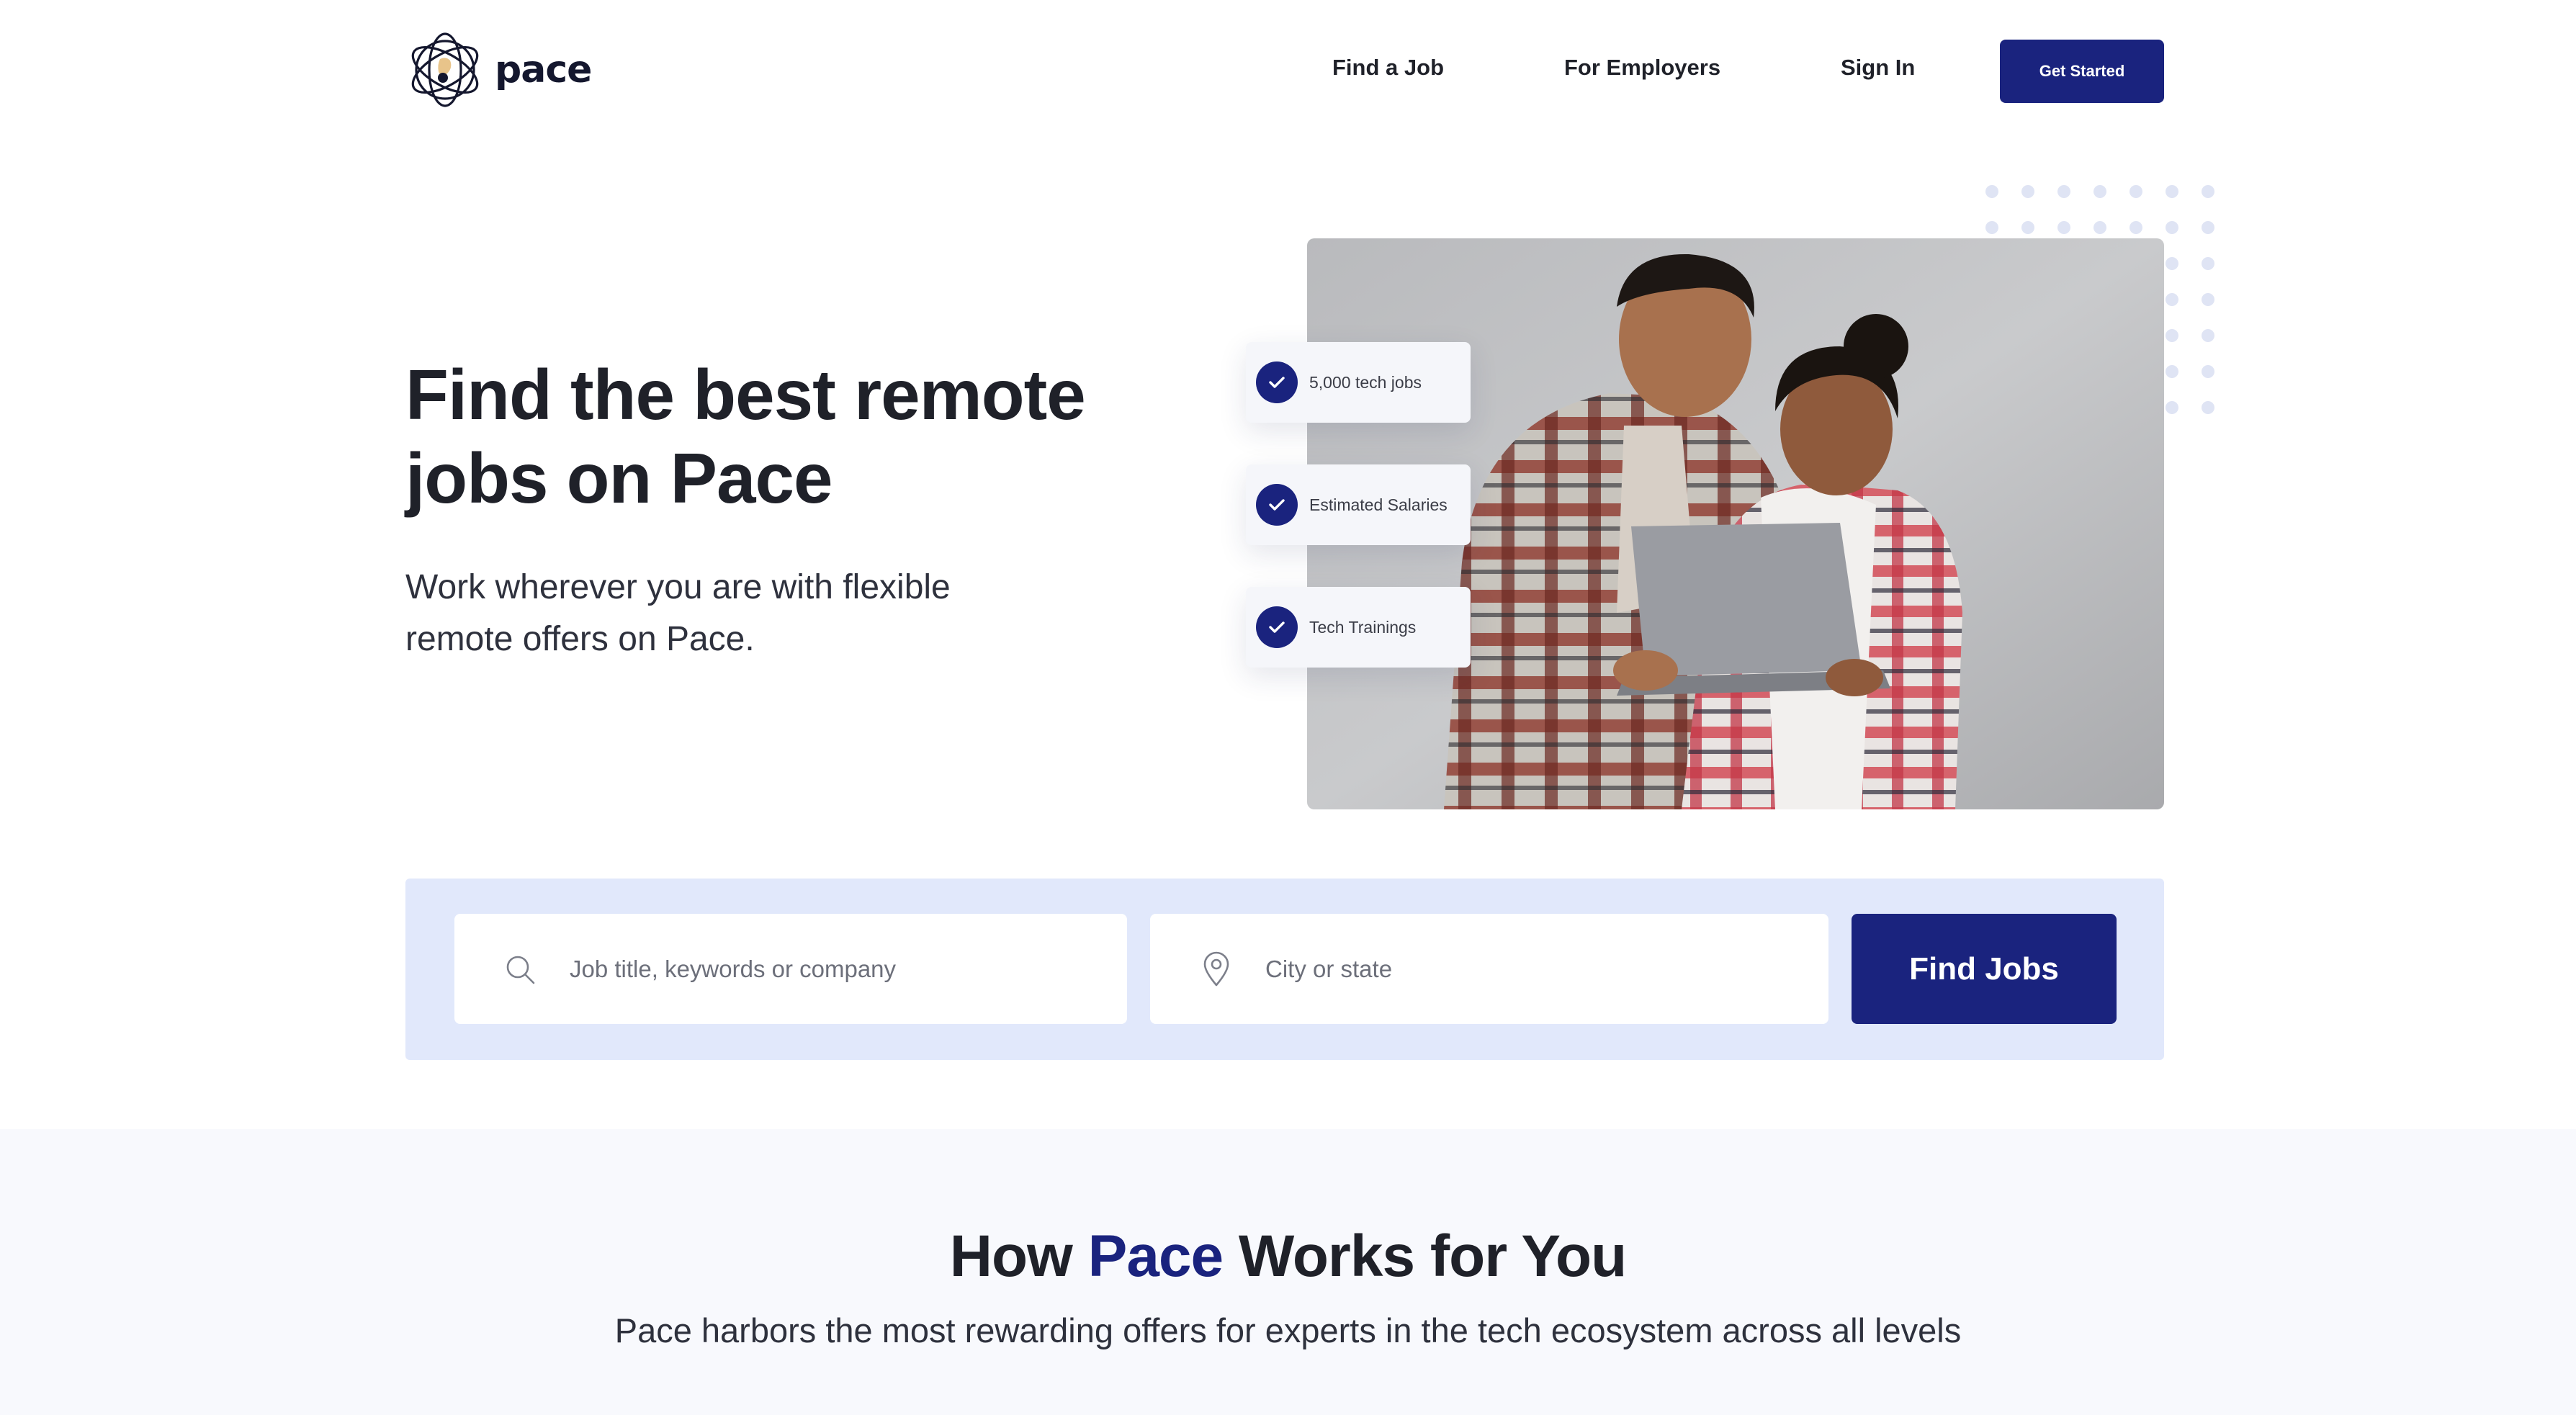 The height and width of the screenshot is (1415, 2576). I want to click on keyword-field, so click(790, 969).